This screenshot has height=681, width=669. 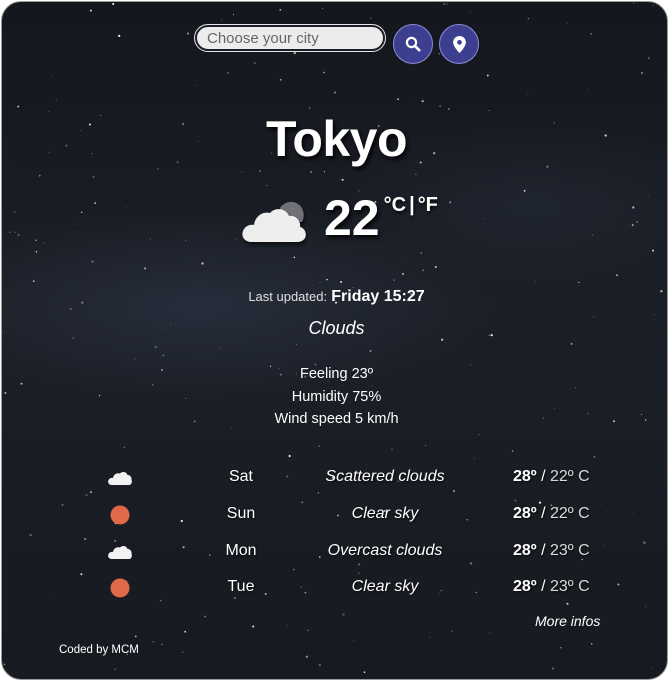 I want to click on forecast-row: Sun Clear sky 28º / 22º C, so click(x=334, y=515).